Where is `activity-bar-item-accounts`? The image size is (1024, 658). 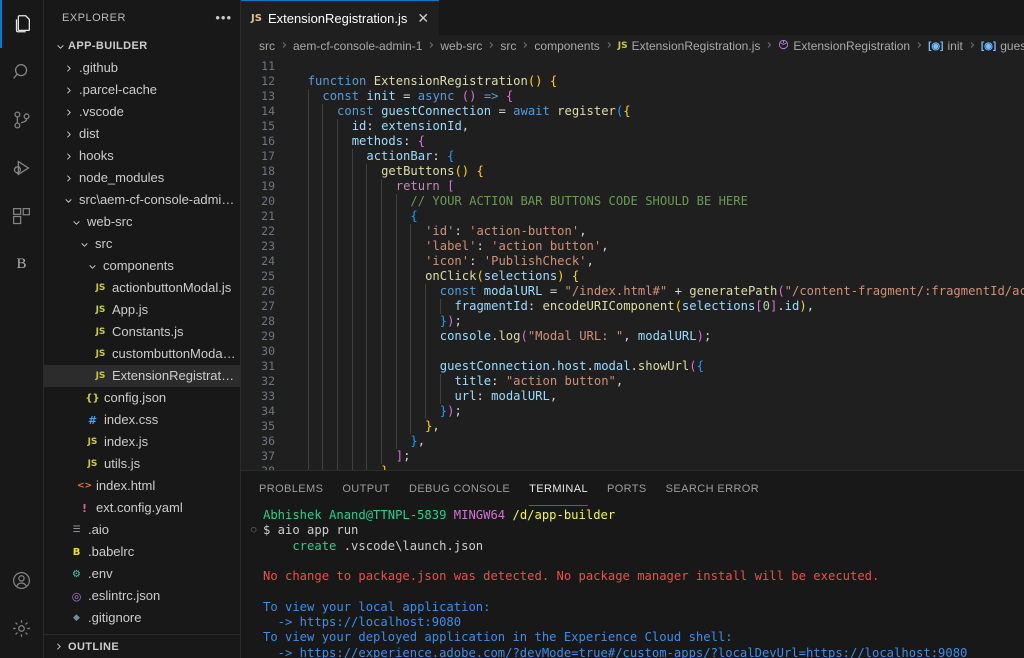 activity-bar-item-accounts is located at coordinates (22, 580).